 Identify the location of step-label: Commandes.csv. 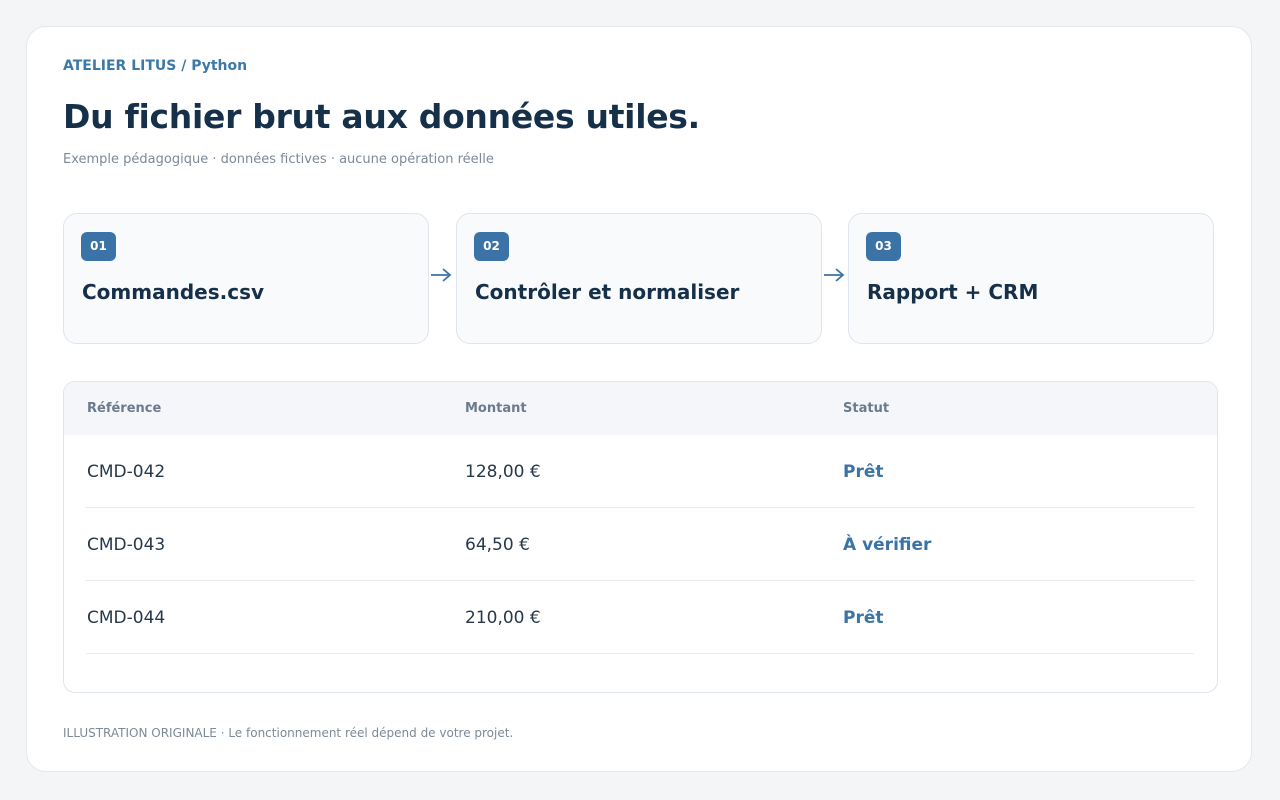
(173, 292).